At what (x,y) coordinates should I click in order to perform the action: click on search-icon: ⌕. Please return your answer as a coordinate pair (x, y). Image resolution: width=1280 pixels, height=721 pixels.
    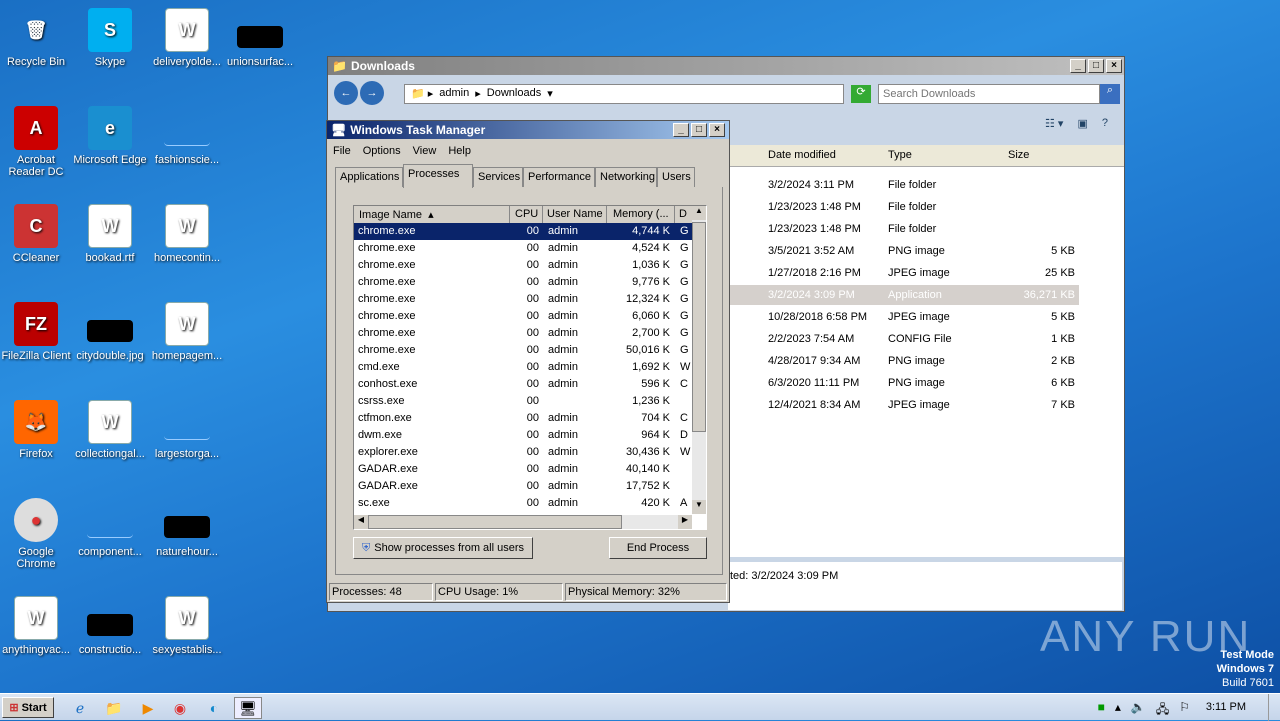
    Looking at the image, I should click on (1110, 94).